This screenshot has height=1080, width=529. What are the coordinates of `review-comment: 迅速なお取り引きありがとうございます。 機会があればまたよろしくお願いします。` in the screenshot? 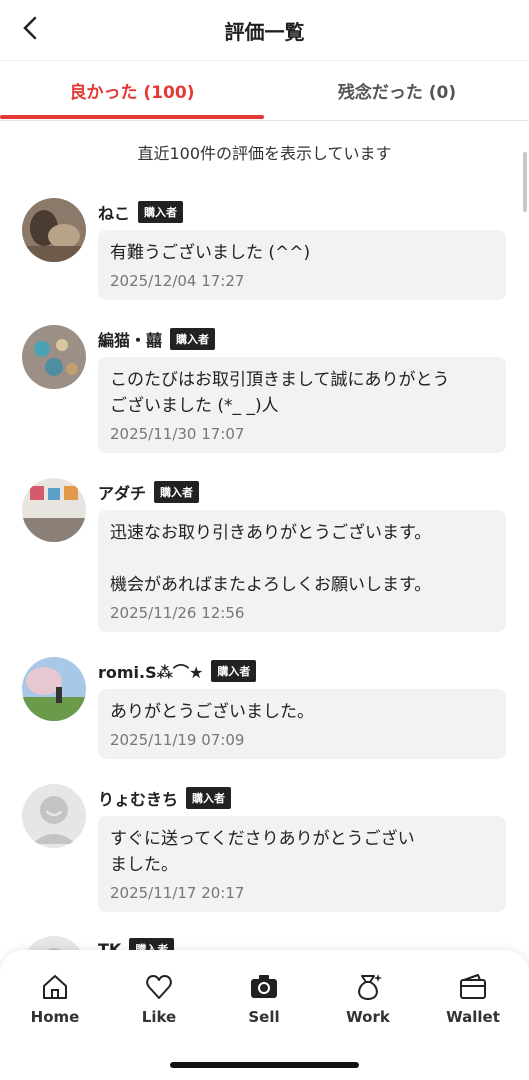 It's located at (271, 559).